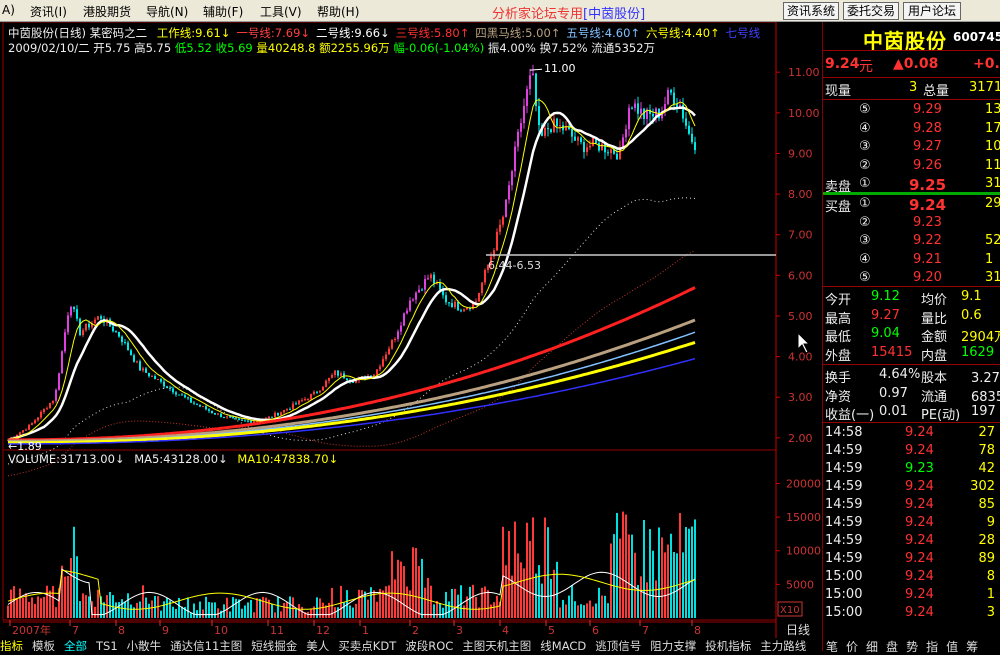  Describe the element at coordinates (48, 11) in the screenshot. I see `menu-item-info: 资讯(I)` at that location.